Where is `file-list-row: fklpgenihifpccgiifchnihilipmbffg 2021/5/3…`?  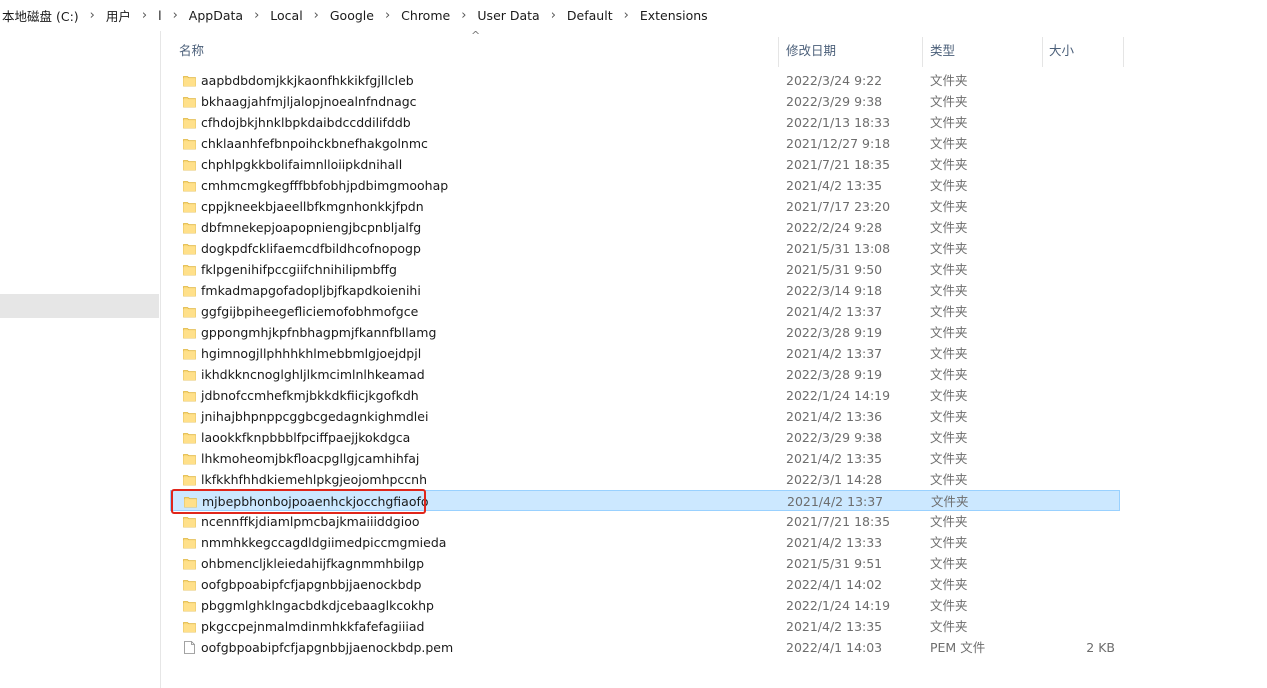
file-list-row: fklpgenihifpccgiifchnihilipmbffg 2021/5/3… is located at coordinates (645, 269).